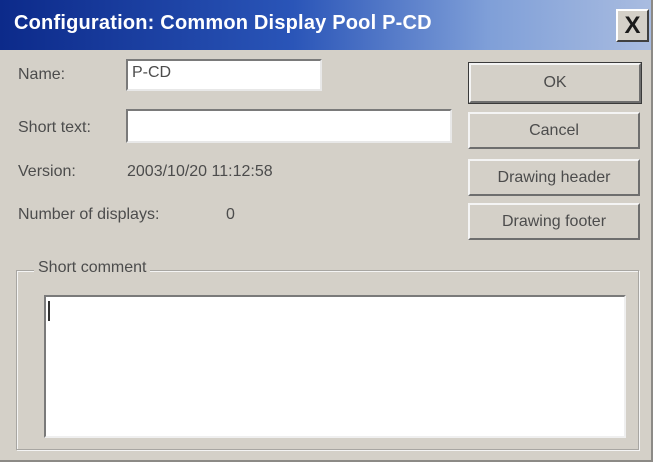 This screenshot has width=653, height=462. I want to click on number-of-displays-value: 0, so click(230, 214).